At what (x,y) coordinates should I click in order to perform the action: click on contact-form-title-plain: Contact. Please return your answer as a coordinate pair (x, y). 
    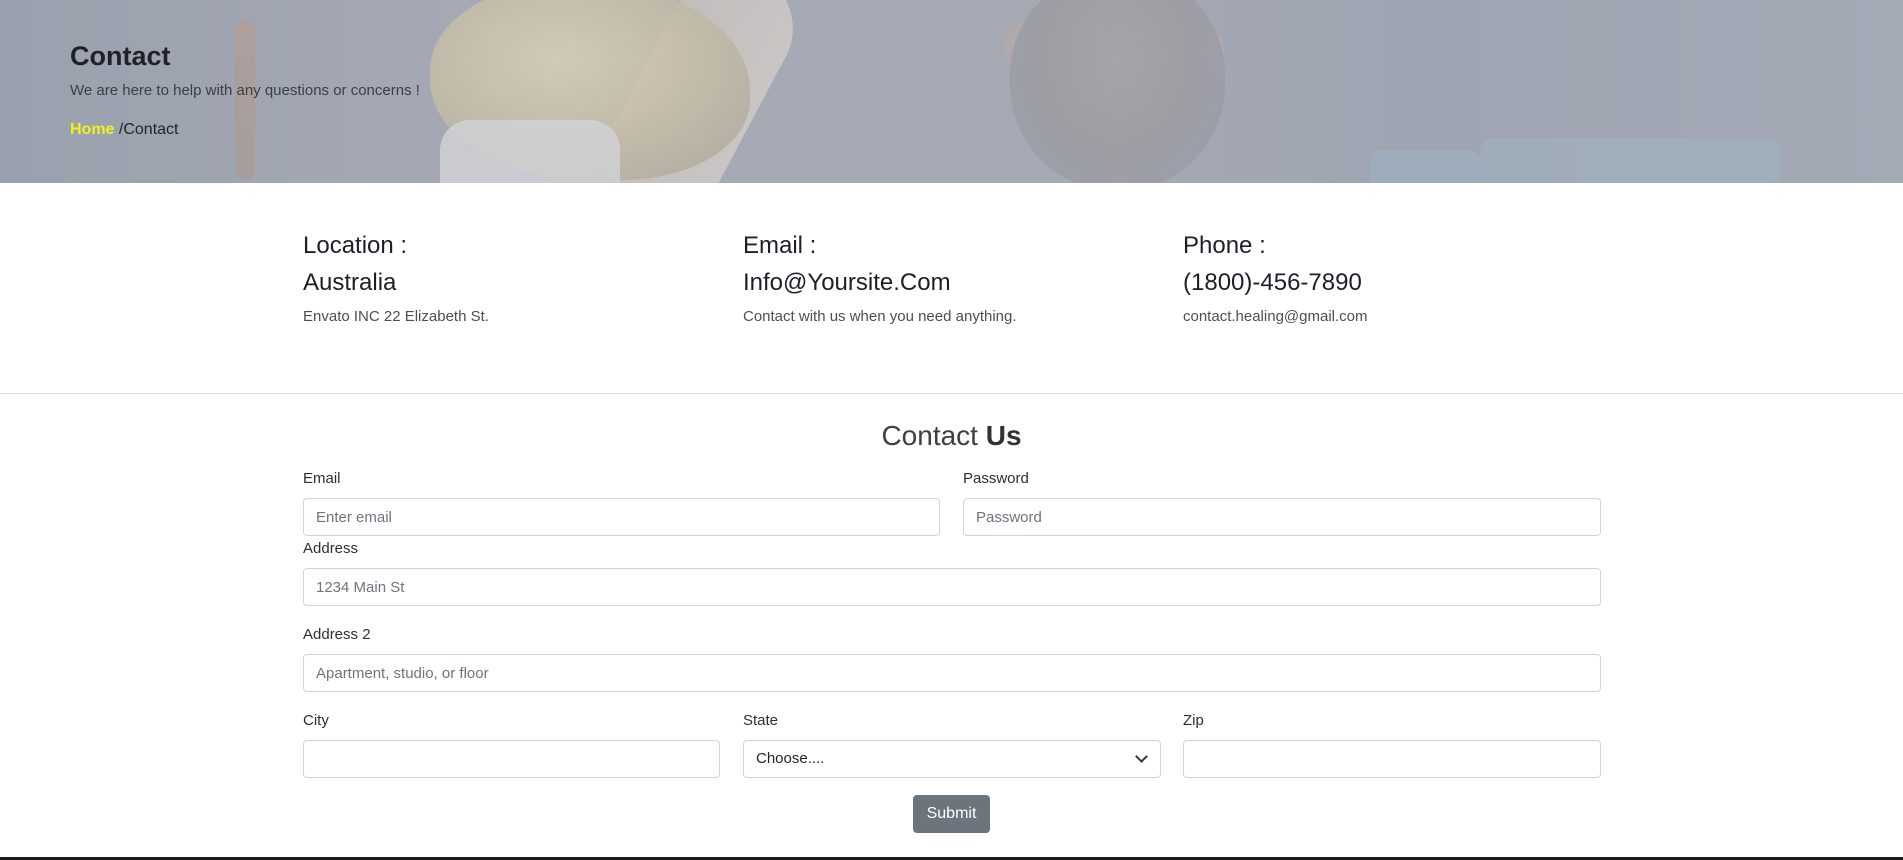
    Looking at the image, I should click on (933, 435).